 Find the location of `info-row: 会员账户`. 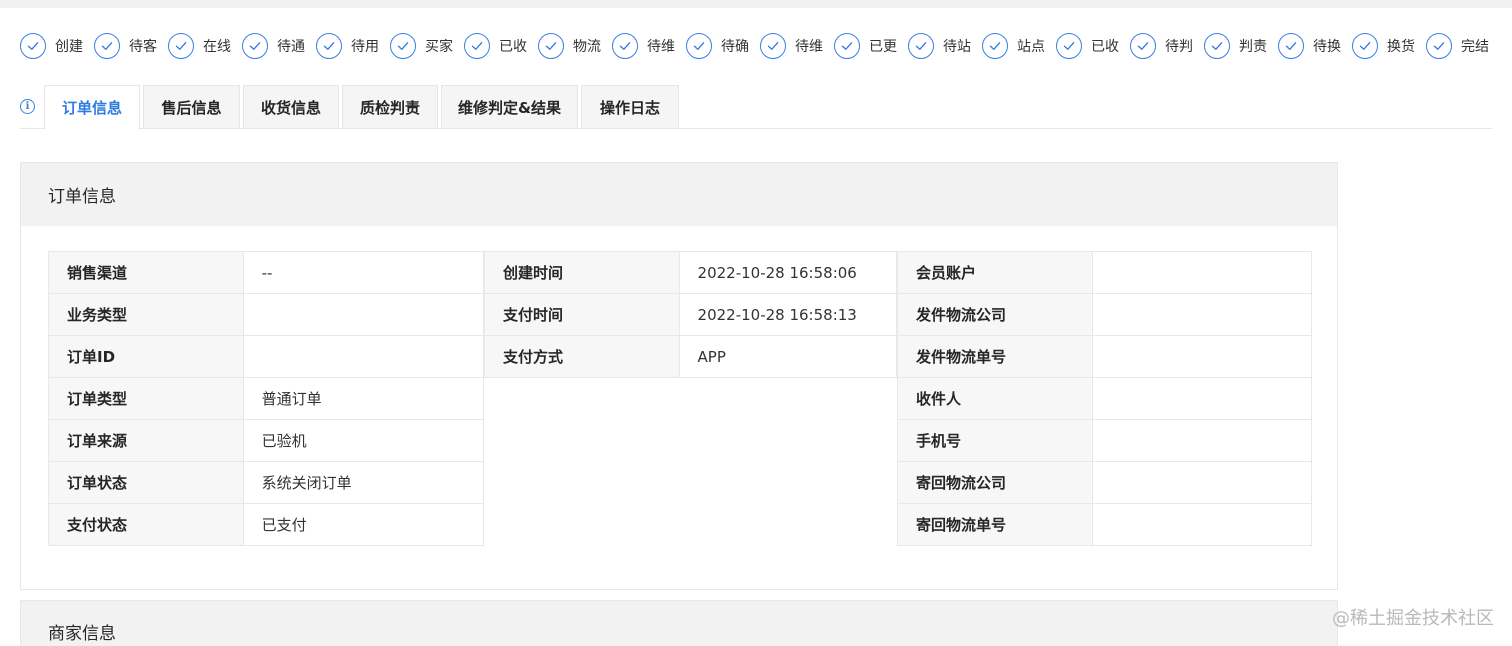

info-row: 会员账户 is located at coordinates (1105, 273).